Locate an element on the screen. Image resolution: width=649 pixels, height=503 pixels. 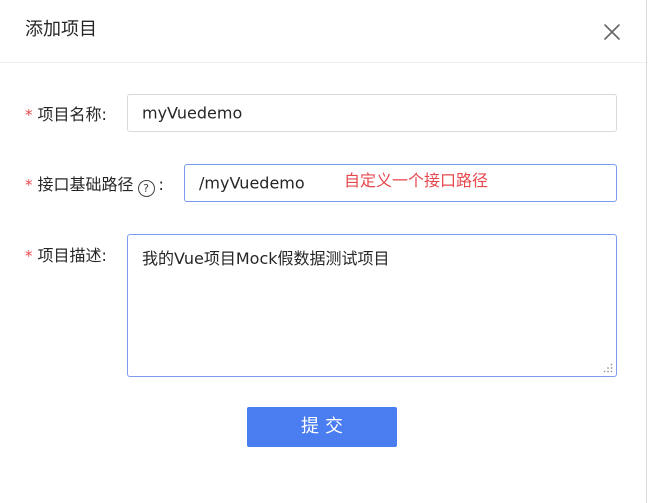
base-path-label: * 接口基础路径?: is located at coordinates (94, 185).